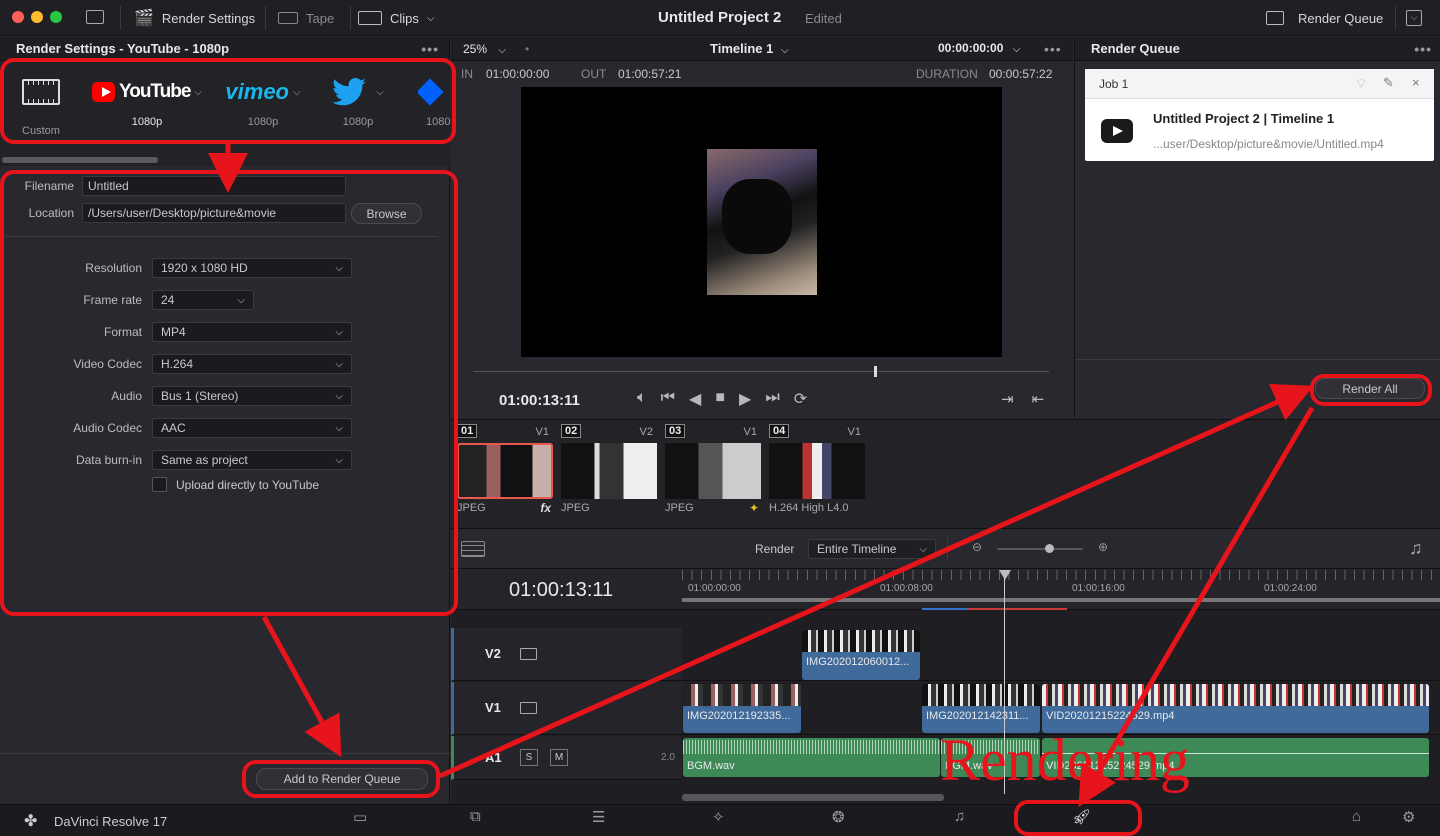 The height and width of the screenshot is (836, 1440). I want to click on previous-clip-icon: ⇤, so click(1038, 399).